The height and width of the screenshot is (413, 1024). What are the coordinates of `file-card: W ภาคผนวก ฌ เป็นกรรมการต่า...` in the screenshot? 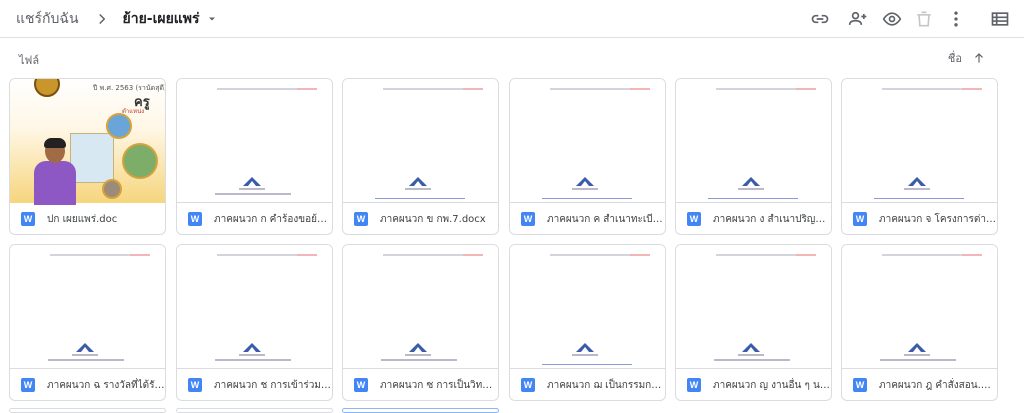 It's located at (587, 322).